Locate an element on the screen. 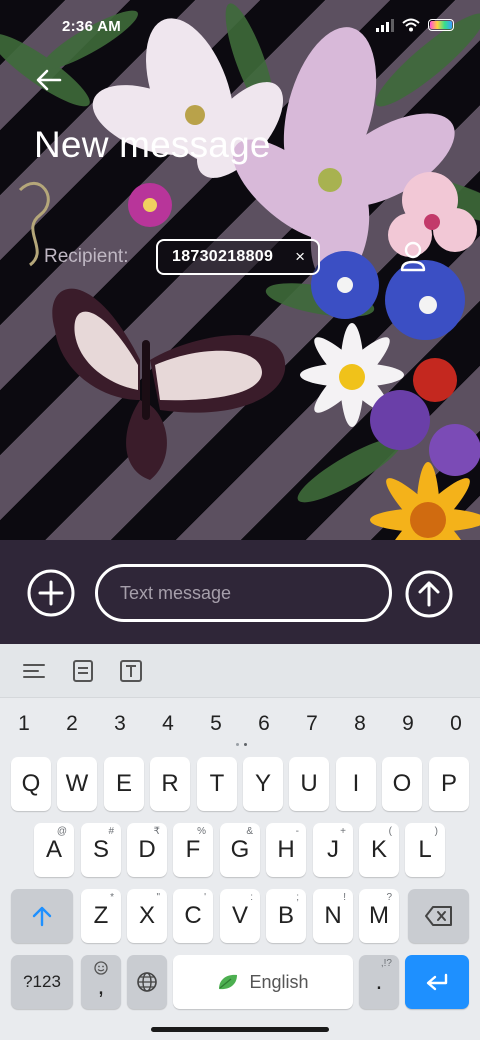 The height and width of the screenshot is (1040, 480). signal-icon is located at coordinates (385, 25).